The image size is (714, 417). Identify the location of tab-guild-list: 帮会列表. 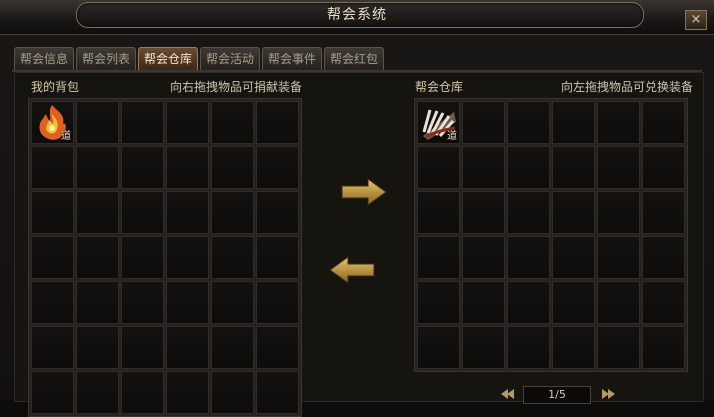
(106, 58).